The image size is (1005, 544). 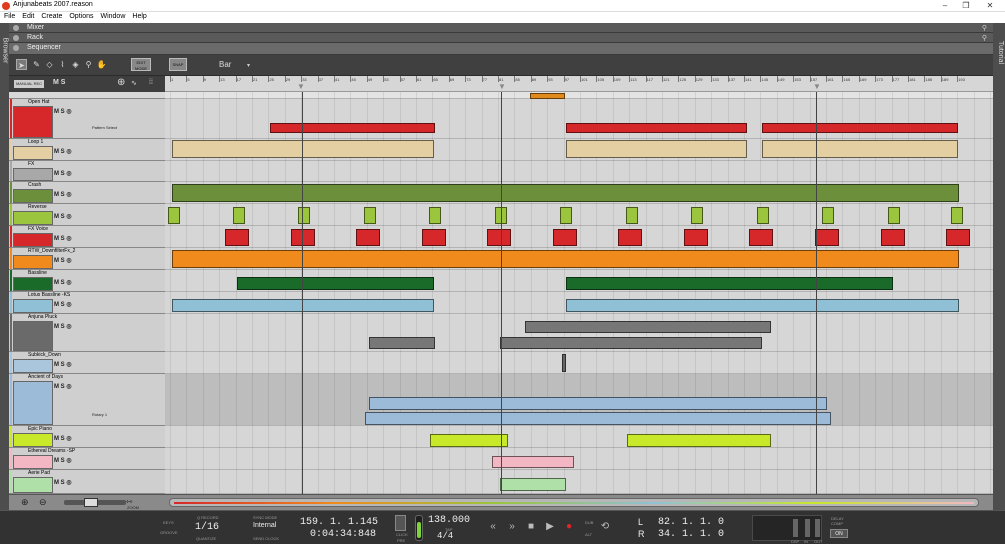 I want to click on slider-handle, so click(x=91, y=502).